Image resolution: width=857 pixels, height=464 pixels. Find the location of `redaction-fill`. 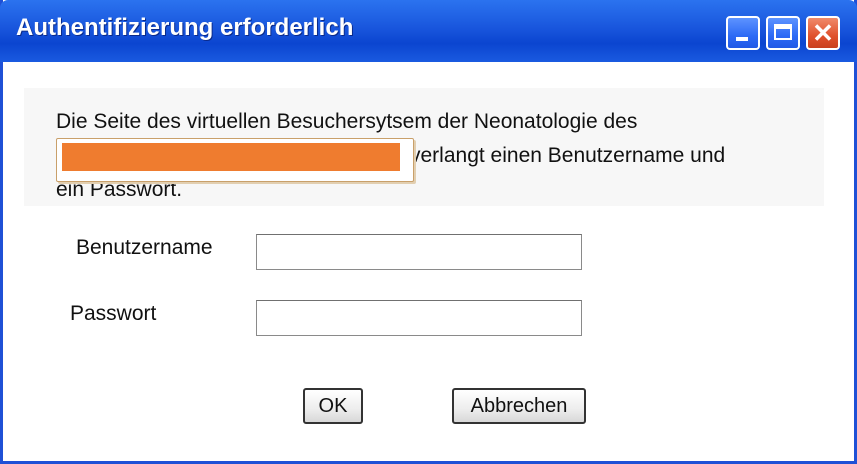

redaction-fill is located at coordinates (231, 157).